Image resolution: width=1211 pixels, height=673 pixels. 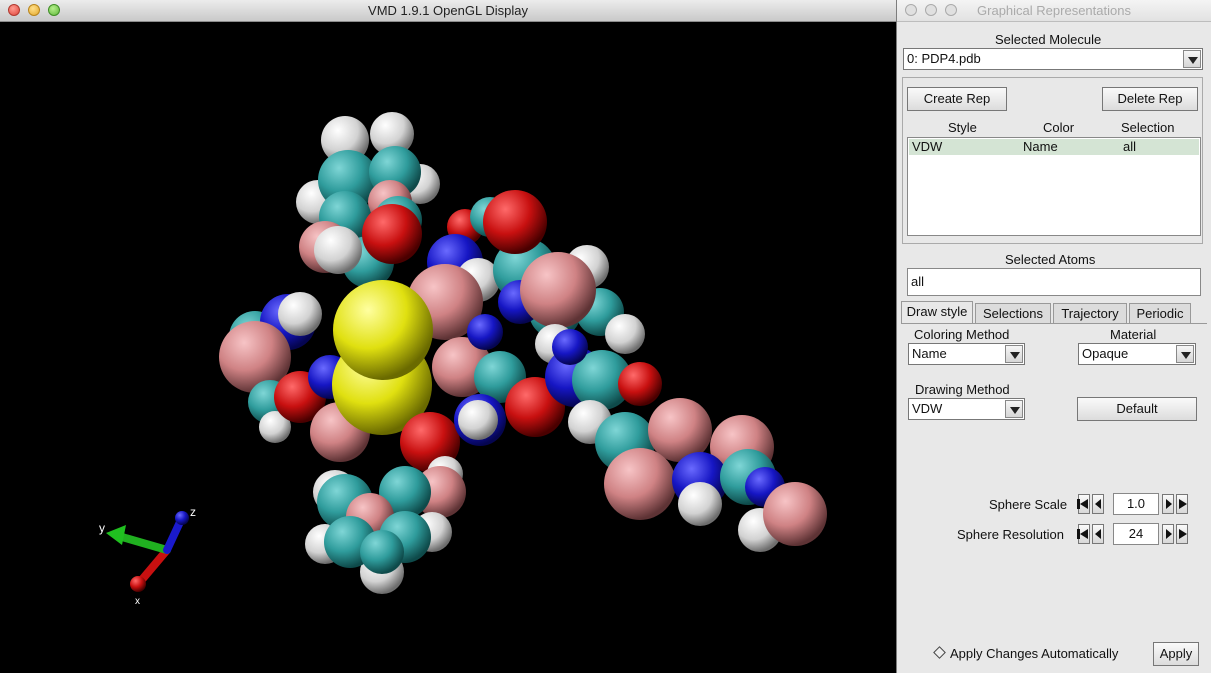 I want to click on default-button: Default, so click(x=1137, y=409).